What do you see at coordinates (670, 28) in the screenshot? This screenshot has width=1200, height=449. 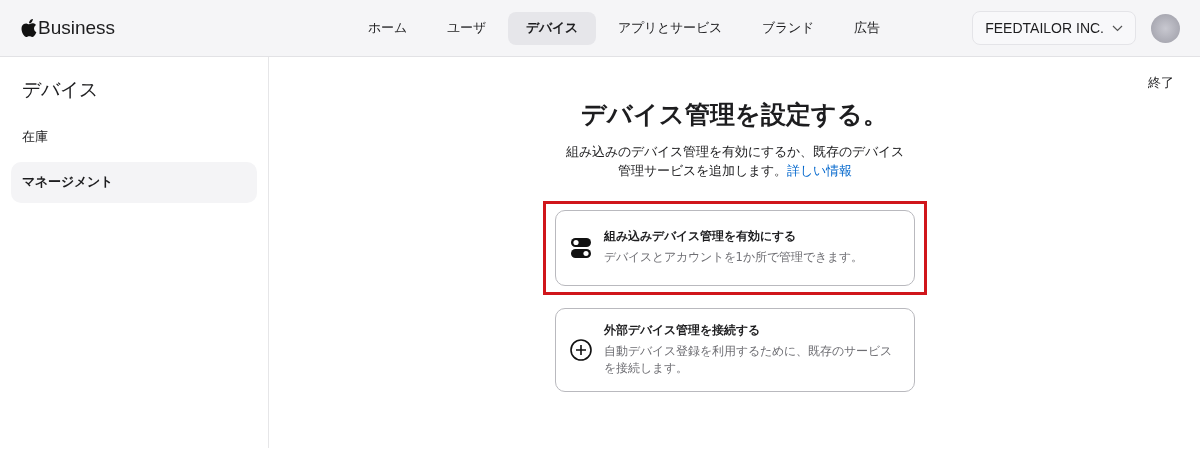 I see `nav-tab: アプリとサービス` at bounding box center [670, 28].